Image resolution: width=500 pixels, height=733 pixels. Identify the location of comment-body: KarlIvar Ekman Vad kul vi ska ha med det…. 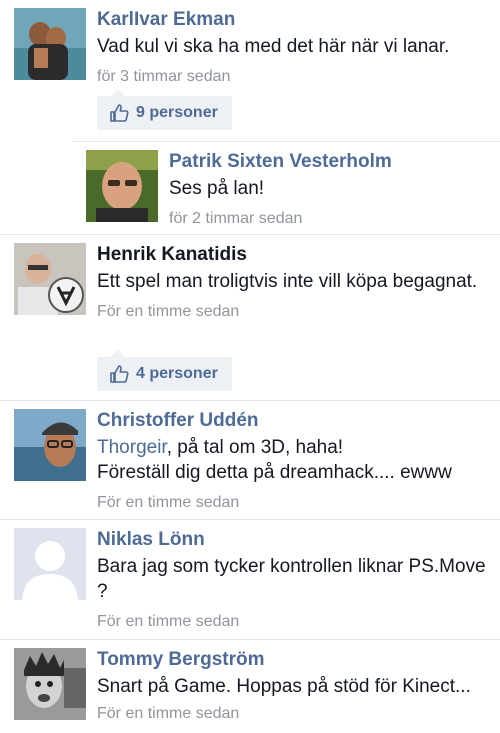
(294, 47).